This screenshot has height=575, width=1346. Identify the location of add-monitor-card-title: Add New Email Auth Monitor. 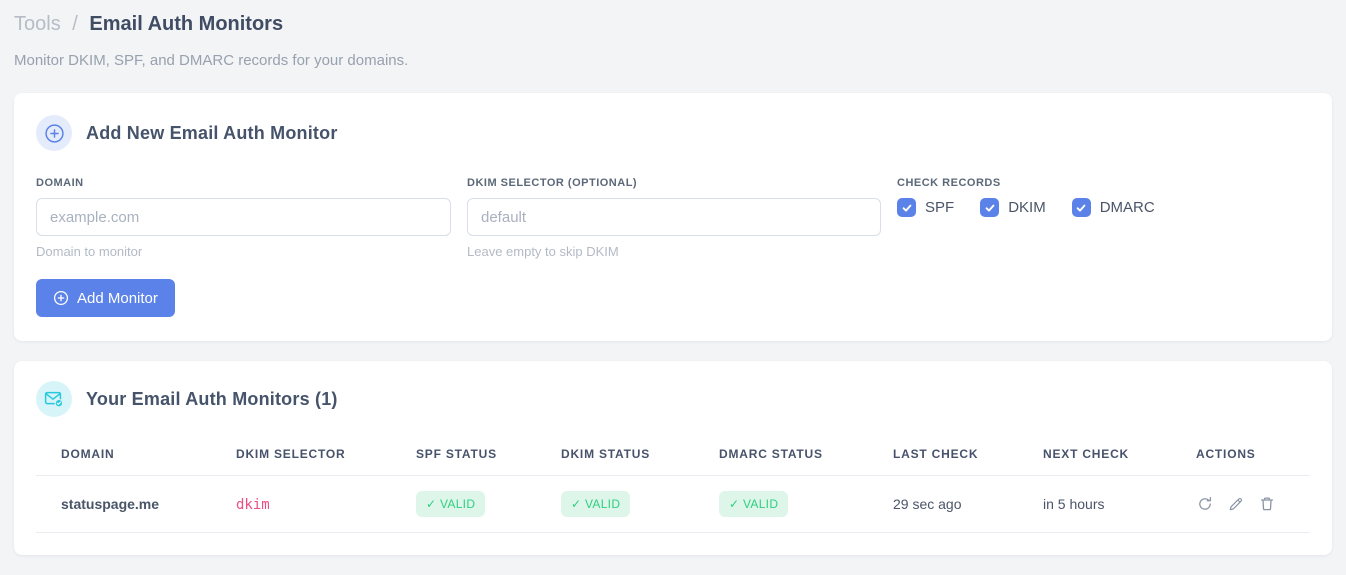
(212, 132).